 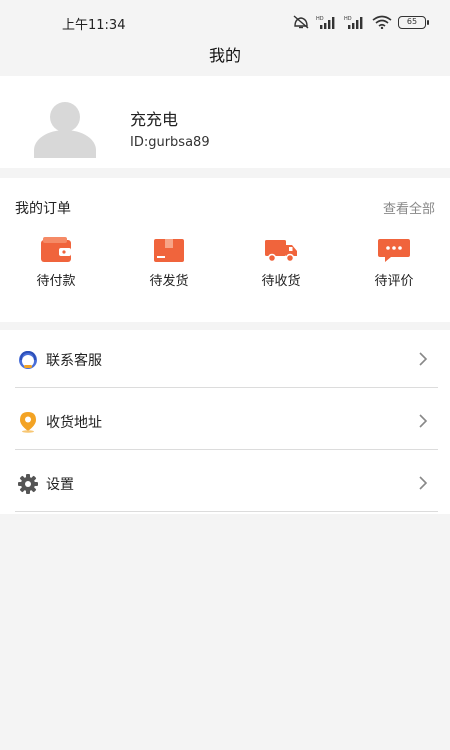 What do you see at coordinates (382, 22) in the screenshot?
I see `wifi-icon` at bounding box center [382, 22].